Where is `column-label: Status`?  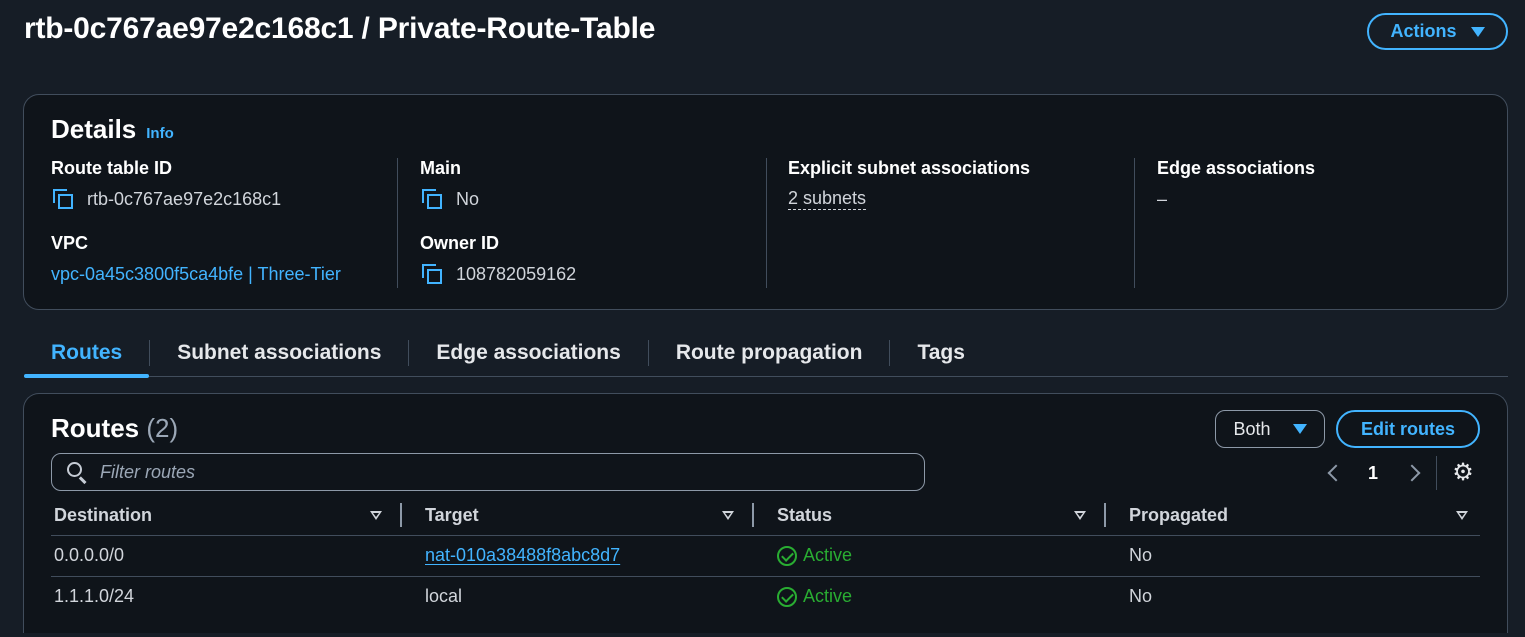
column-label: Status is located at coordinates (805, 515).